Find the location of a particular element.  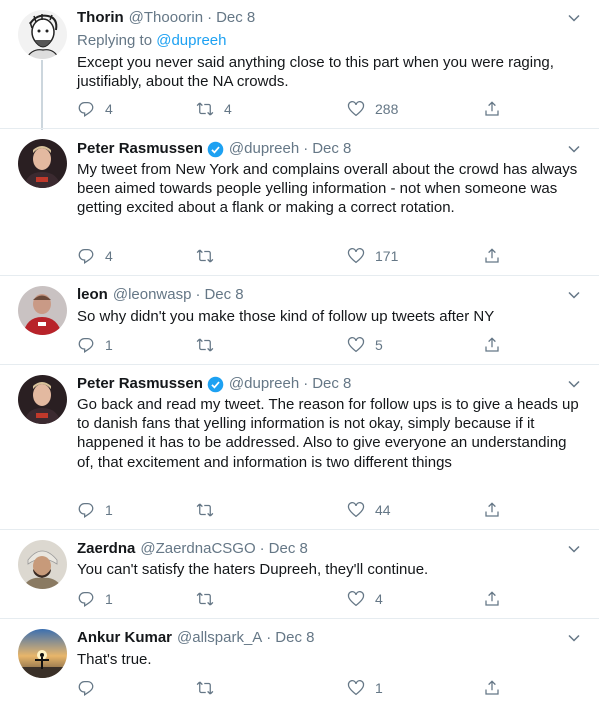

retweet-count: 4 is located at coordinates (228, 109).